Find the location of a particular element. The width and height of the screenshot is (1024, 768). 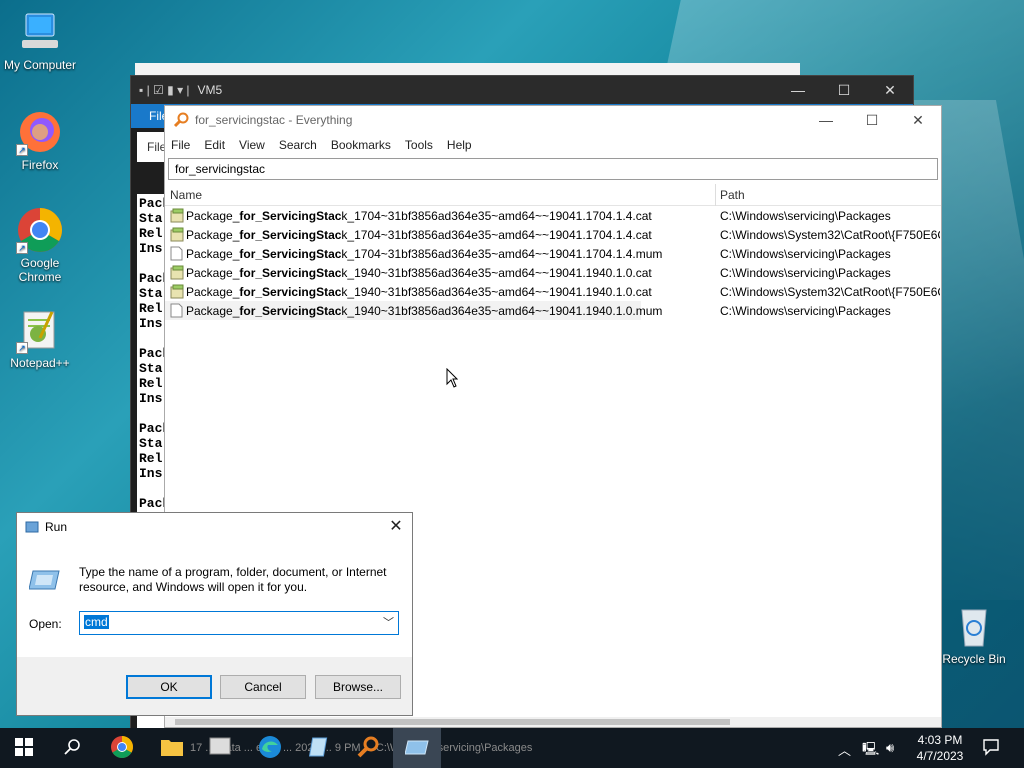

firefox-icon: ↗ is located at coordinates (40, 132).